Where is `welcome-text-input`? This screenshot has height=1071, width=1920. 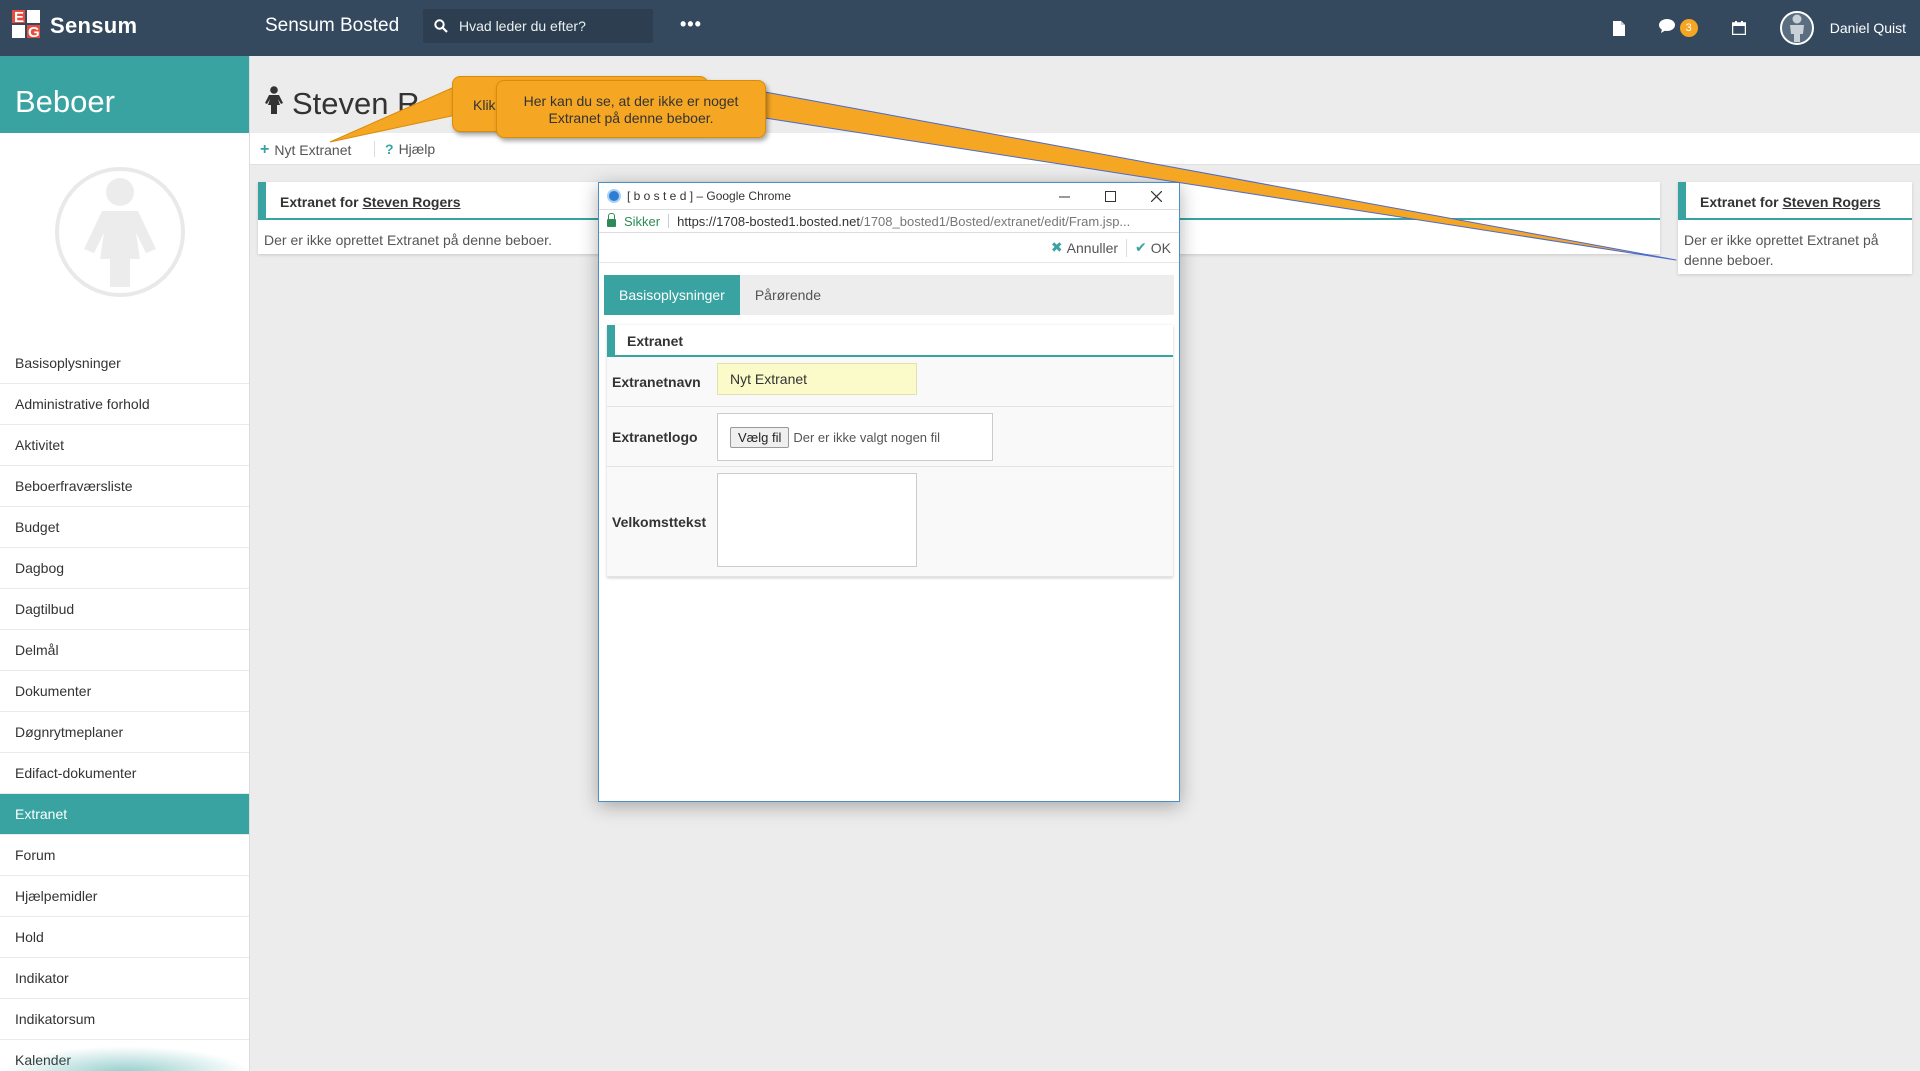
welcome-text-input is located at coordinates (817, 520).